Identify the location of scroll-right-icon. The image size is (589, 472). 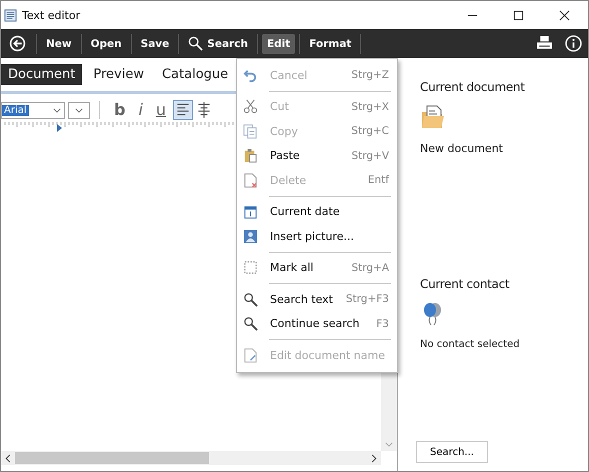
(374, 458).